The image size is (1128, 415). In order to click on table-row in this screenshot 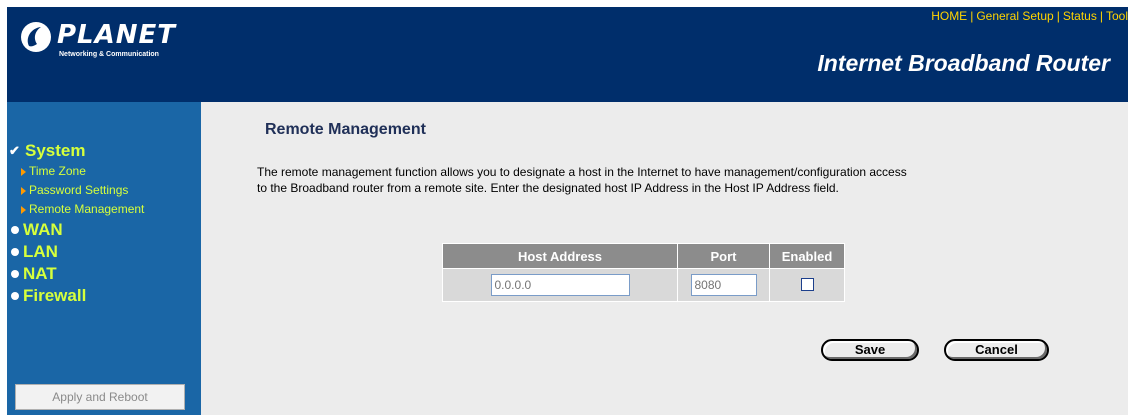, I will do `click(643, 285)`.